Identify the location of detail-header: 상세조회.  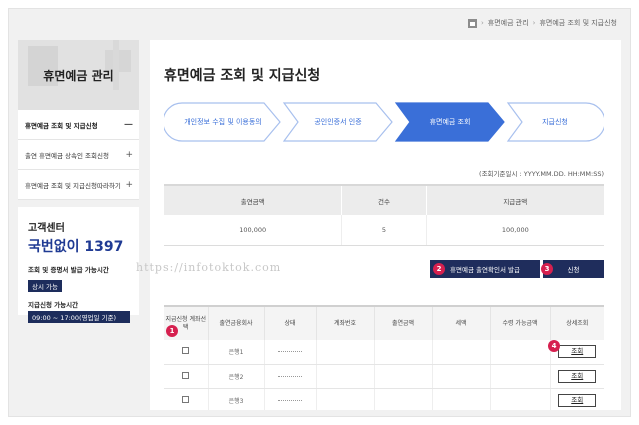
(576, 323).